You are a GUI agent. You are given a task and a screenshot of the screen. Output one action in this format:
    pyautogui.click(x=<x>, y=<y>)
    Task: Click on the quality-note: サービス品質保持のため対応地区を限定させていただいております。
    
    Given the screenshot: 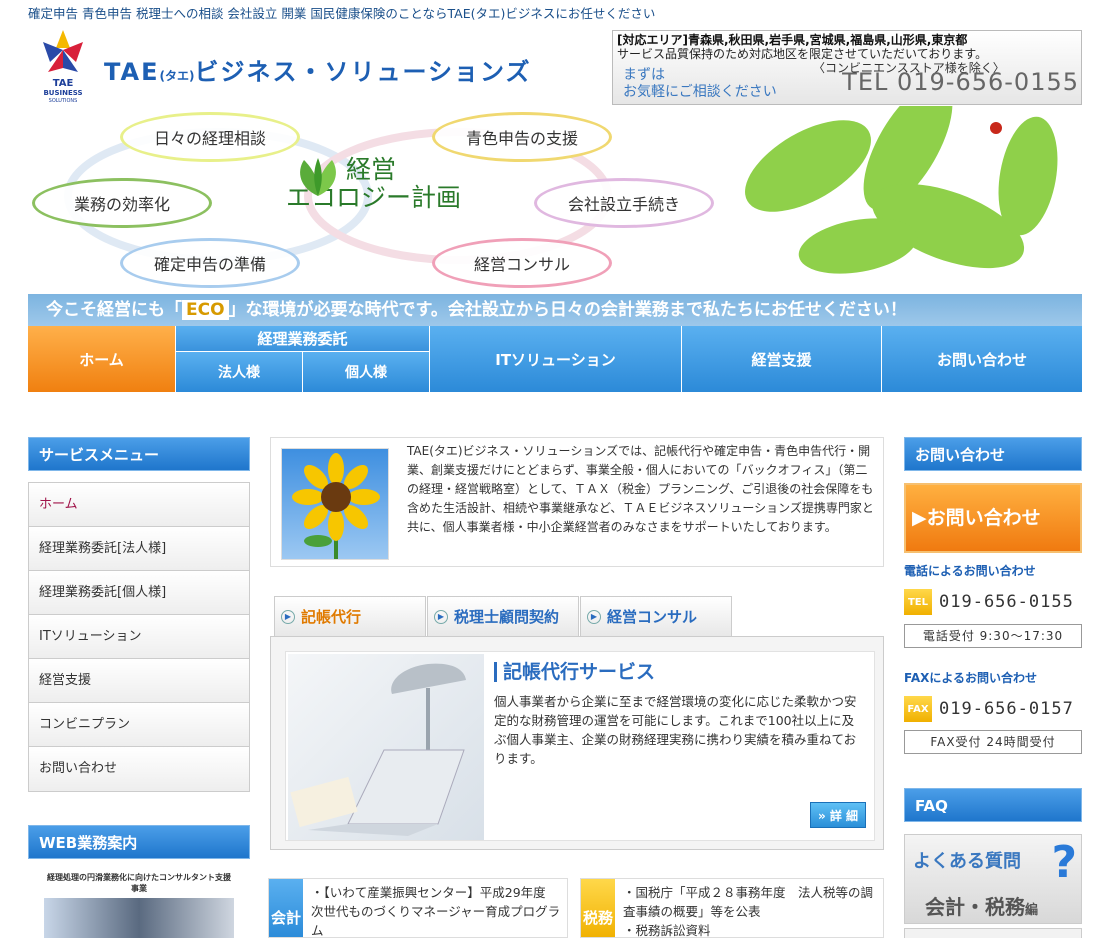 What is the action you would take?
    pyautogui.click(x=802, y=54)
    